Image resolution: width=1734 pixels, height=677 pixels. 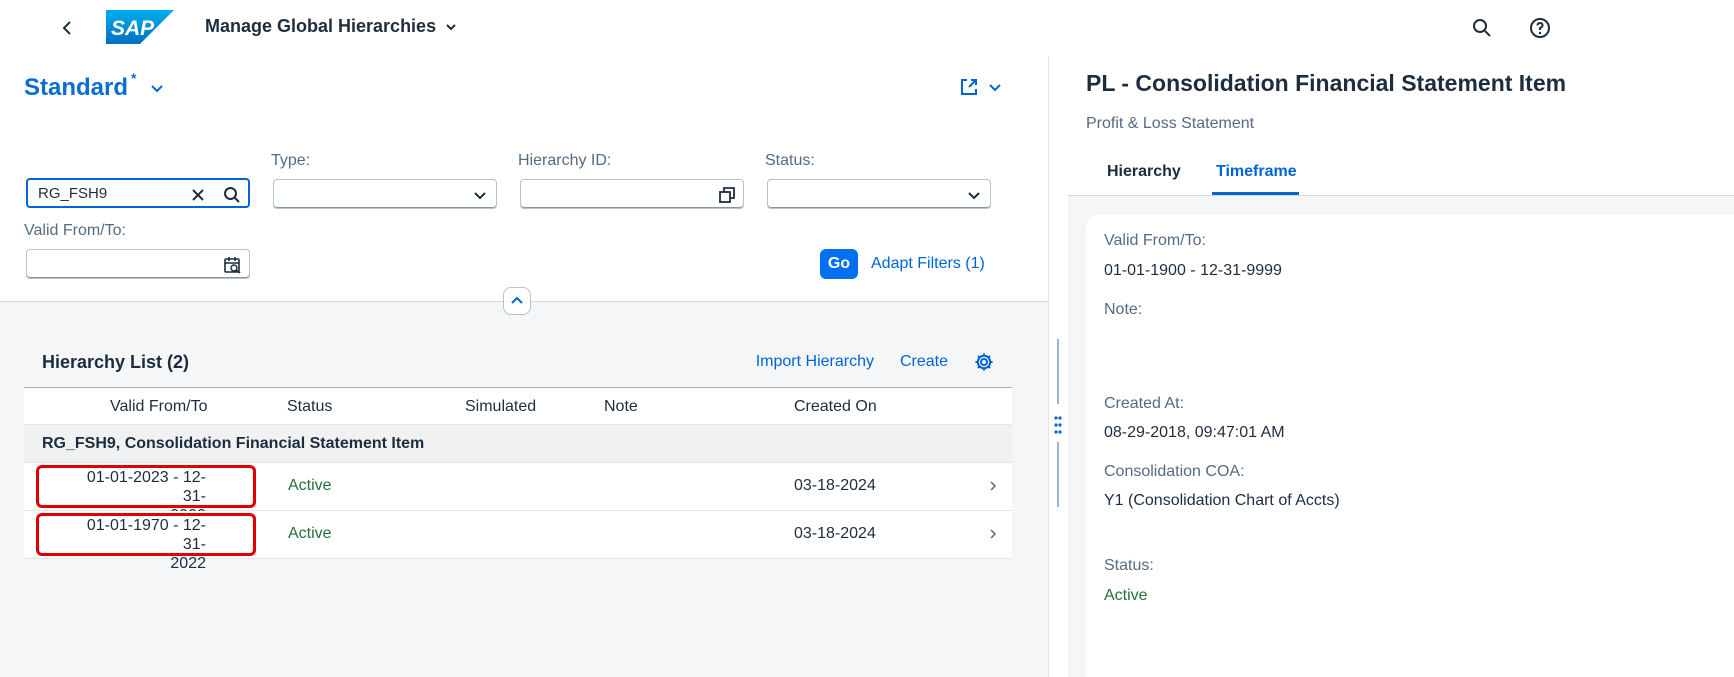 I want to click on table-toolbar: Import Hierarchy Create, so click(x=875, y=362).